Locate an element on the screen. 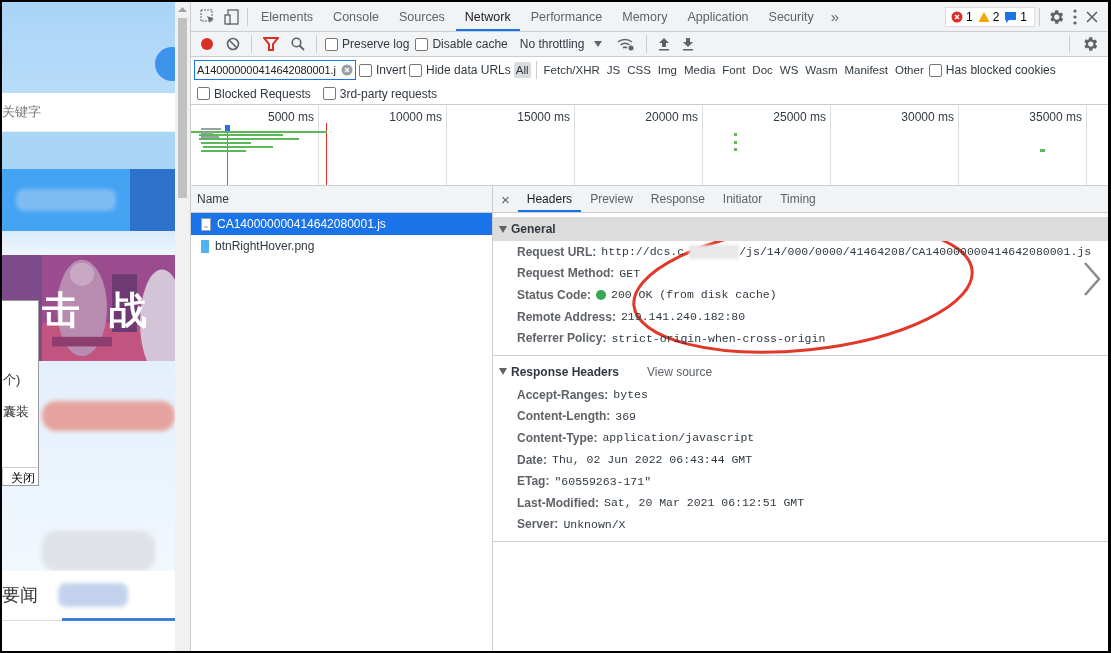  type-filter-button: Fetch/XHR is located at coordinates (571, 70).